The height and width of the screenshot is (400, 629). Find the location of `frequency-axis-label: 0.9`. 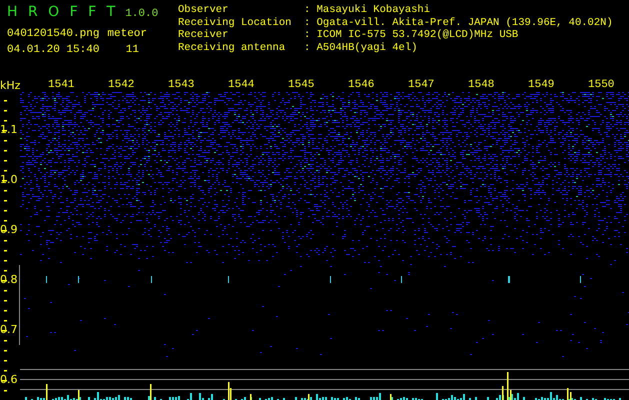

frequency-axis-label: 0.9 is located at coordinates (9, 230).